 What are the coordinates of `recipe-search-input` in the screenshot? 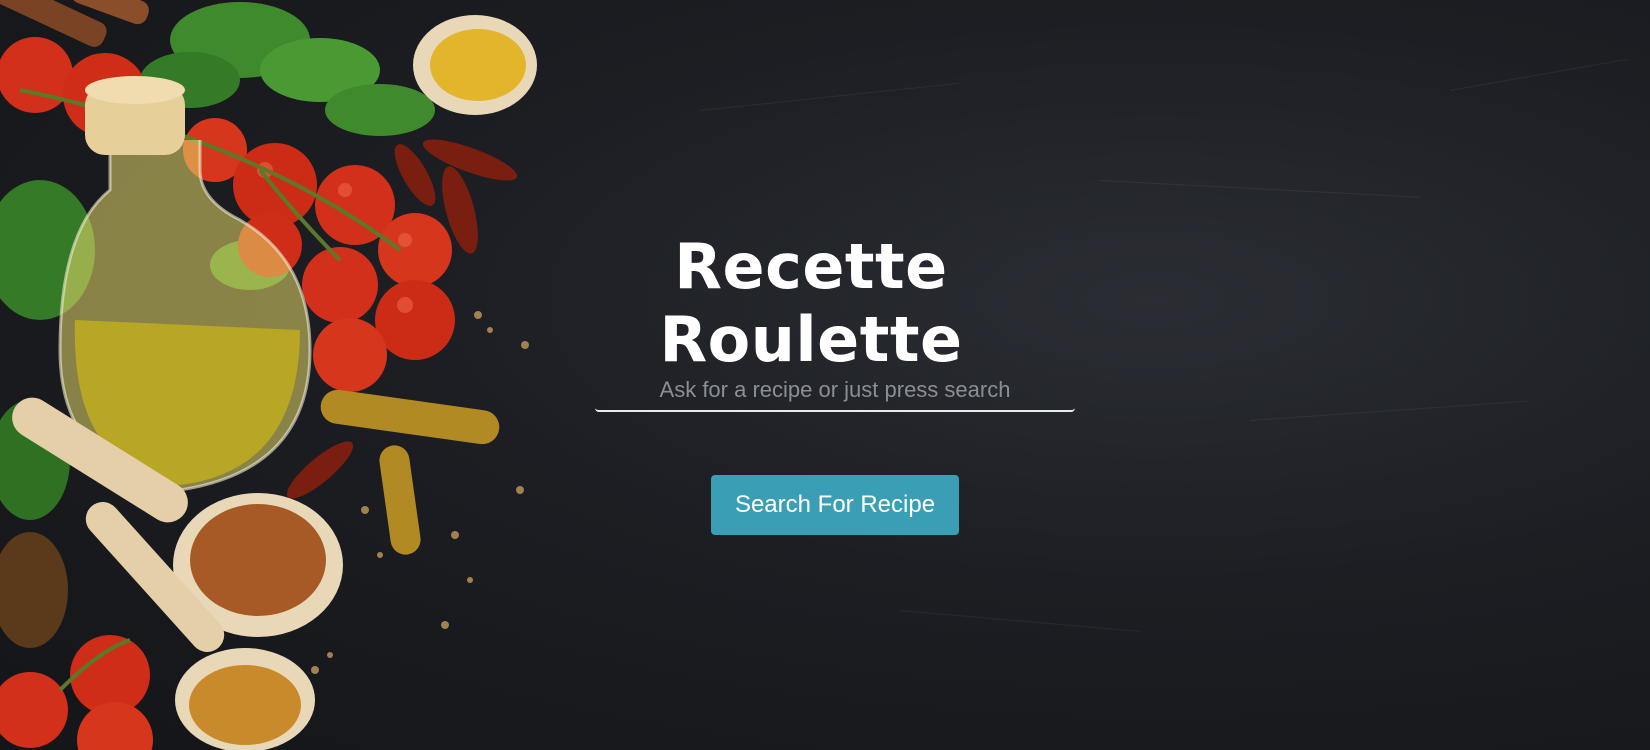 It's located at (835, 391).